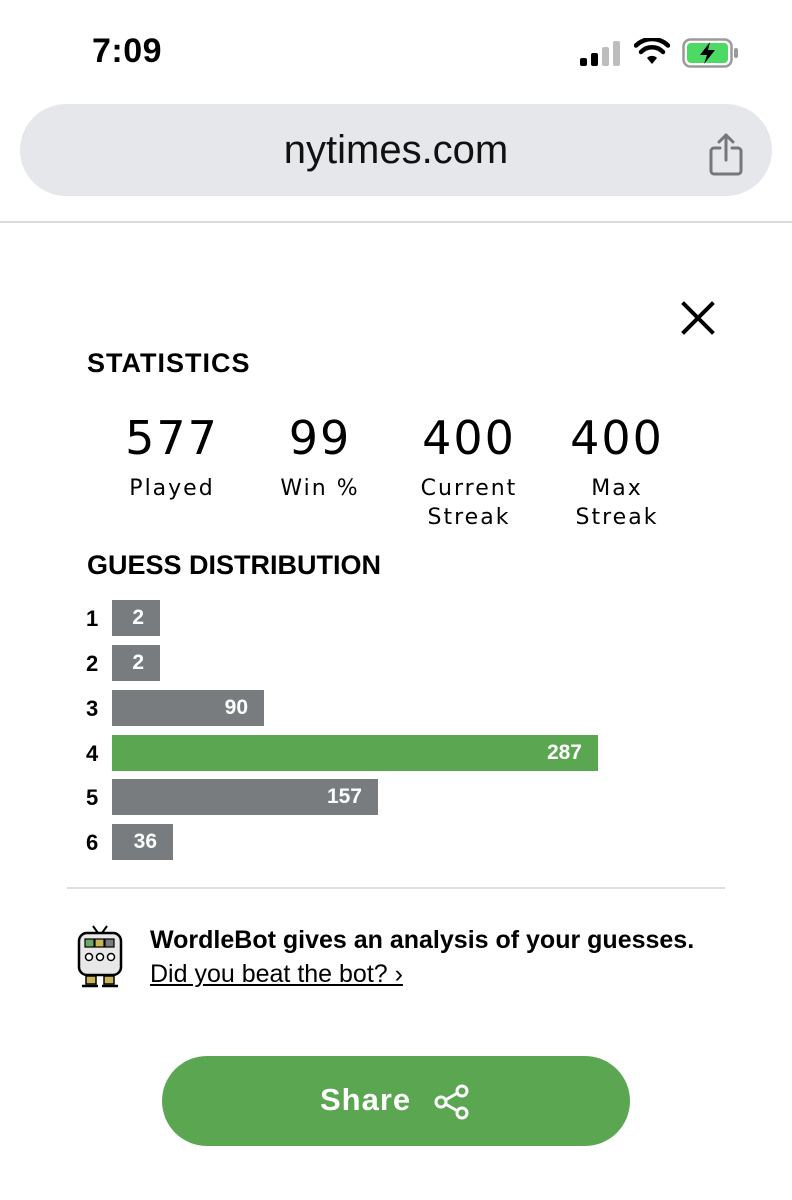 The width and height of the screenshot is (792, 1200). What do you see at coordinates (710, 53) in the screenshot?
I see `battery-charging-icon` at bounding box center [710, 53].